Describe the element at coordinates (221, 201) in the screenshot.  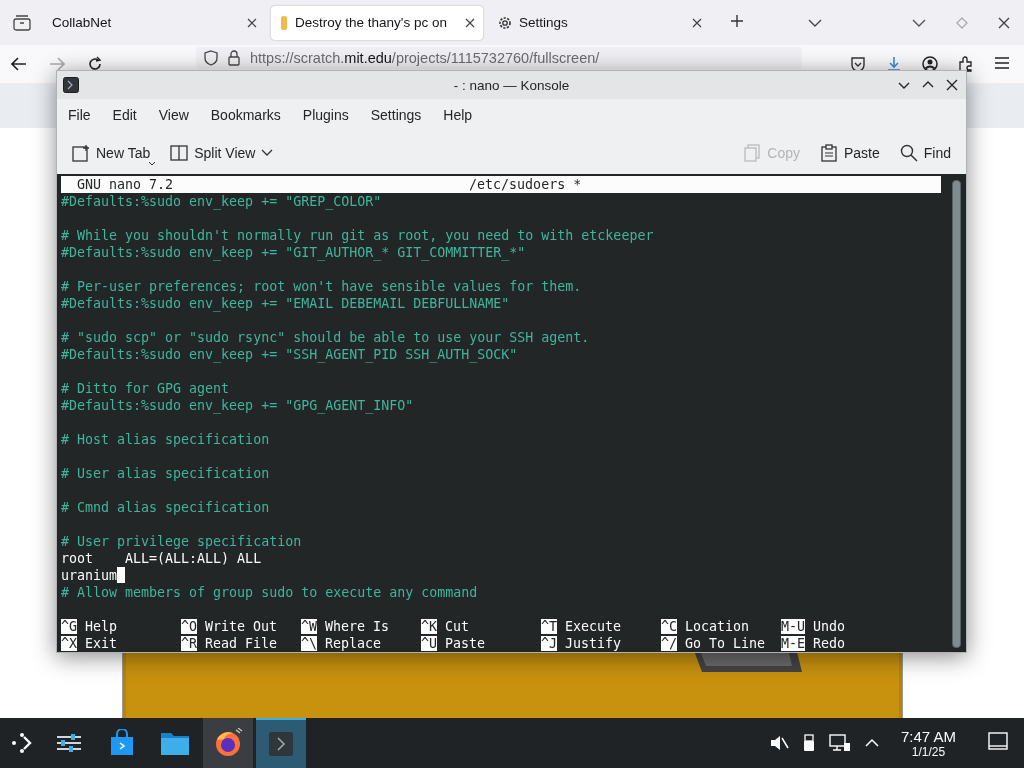
I see `comment-line: #Defaults:%sudo env_keep += "GREP_COLOR"` at that location.